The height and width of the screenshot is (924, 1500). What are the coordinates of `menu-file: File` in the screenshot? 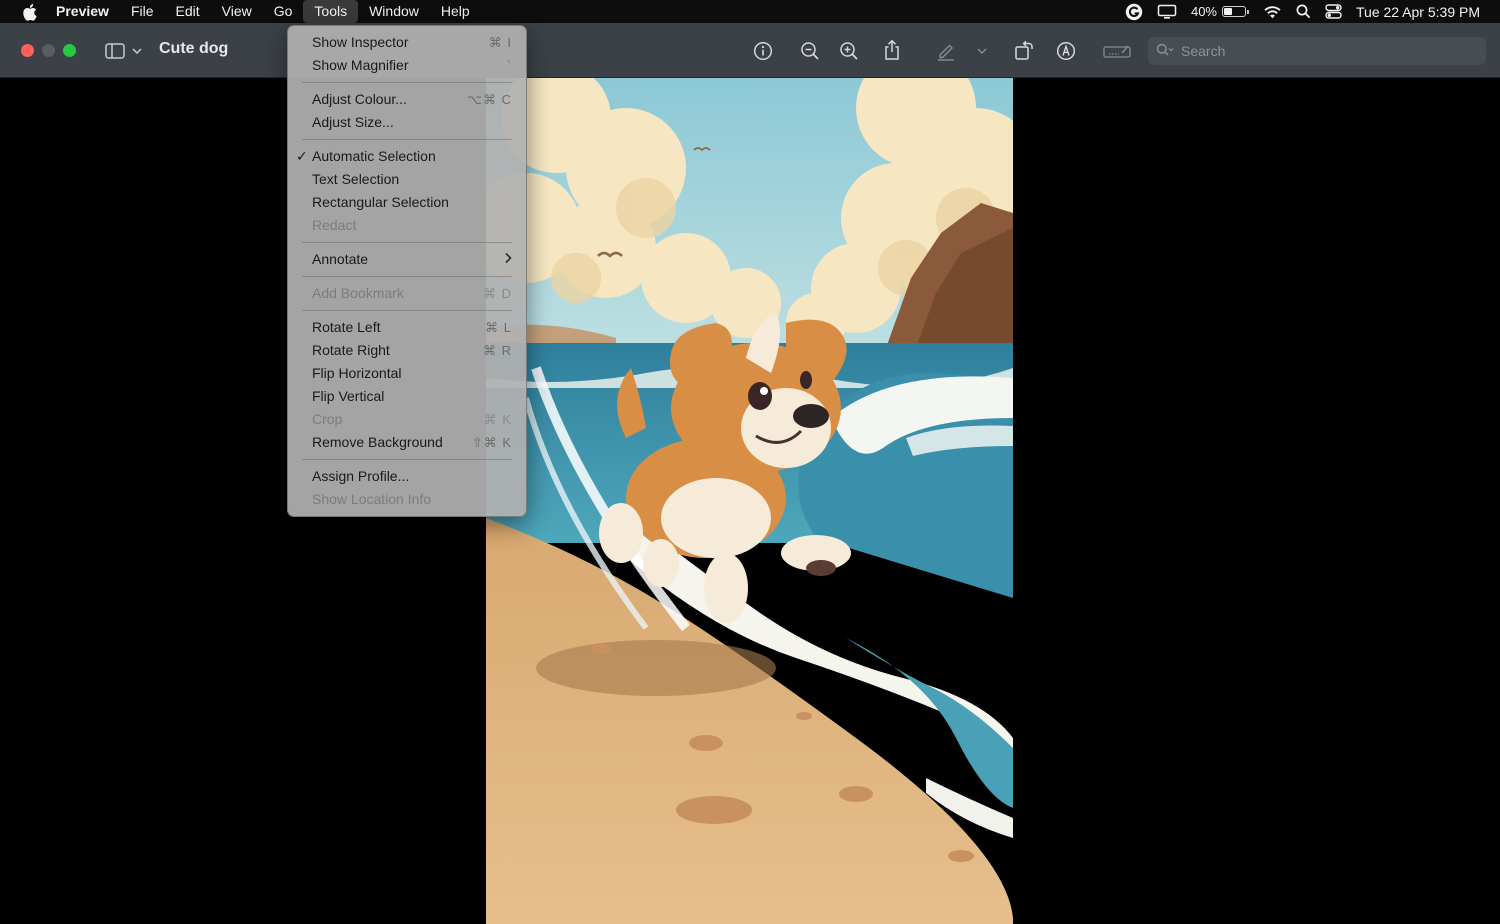 It's located at (142, 11).